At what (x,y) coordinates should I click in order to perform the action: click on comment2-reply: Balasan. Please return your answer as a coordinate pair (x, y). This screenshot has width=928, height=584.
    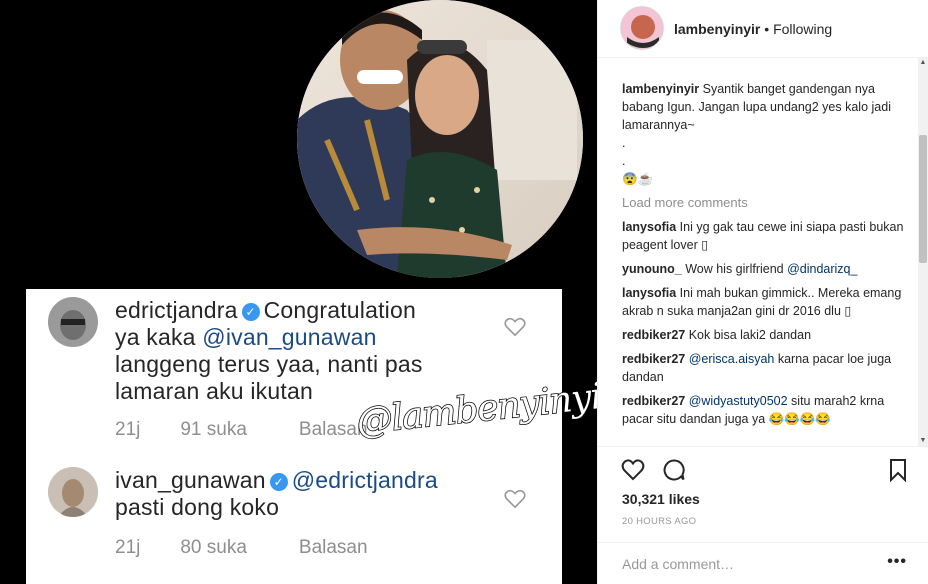
    Looking at the image, I should click on (333, 547).